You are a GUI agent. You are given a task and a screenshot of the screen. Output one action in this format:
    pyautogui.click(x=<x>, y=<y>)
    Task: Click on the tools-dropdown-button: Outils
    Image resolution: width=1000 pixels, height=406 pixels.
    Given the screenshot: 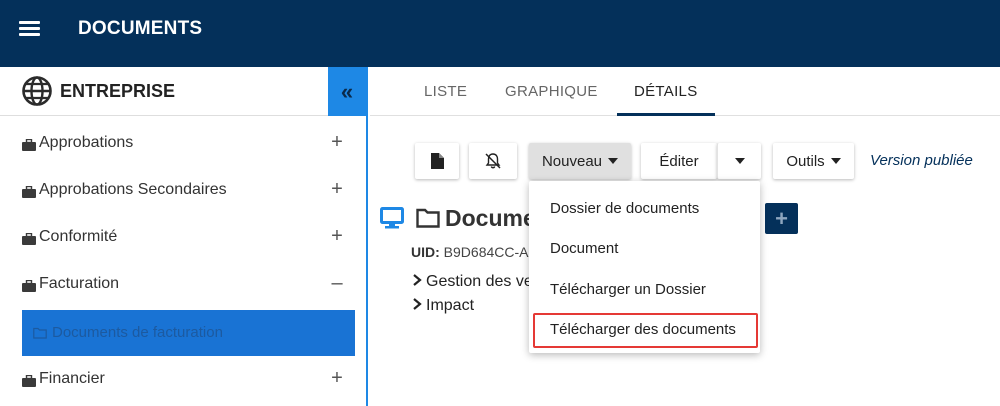 What is the action you would take?
    pyautogui.click(x=813, y=161)
    